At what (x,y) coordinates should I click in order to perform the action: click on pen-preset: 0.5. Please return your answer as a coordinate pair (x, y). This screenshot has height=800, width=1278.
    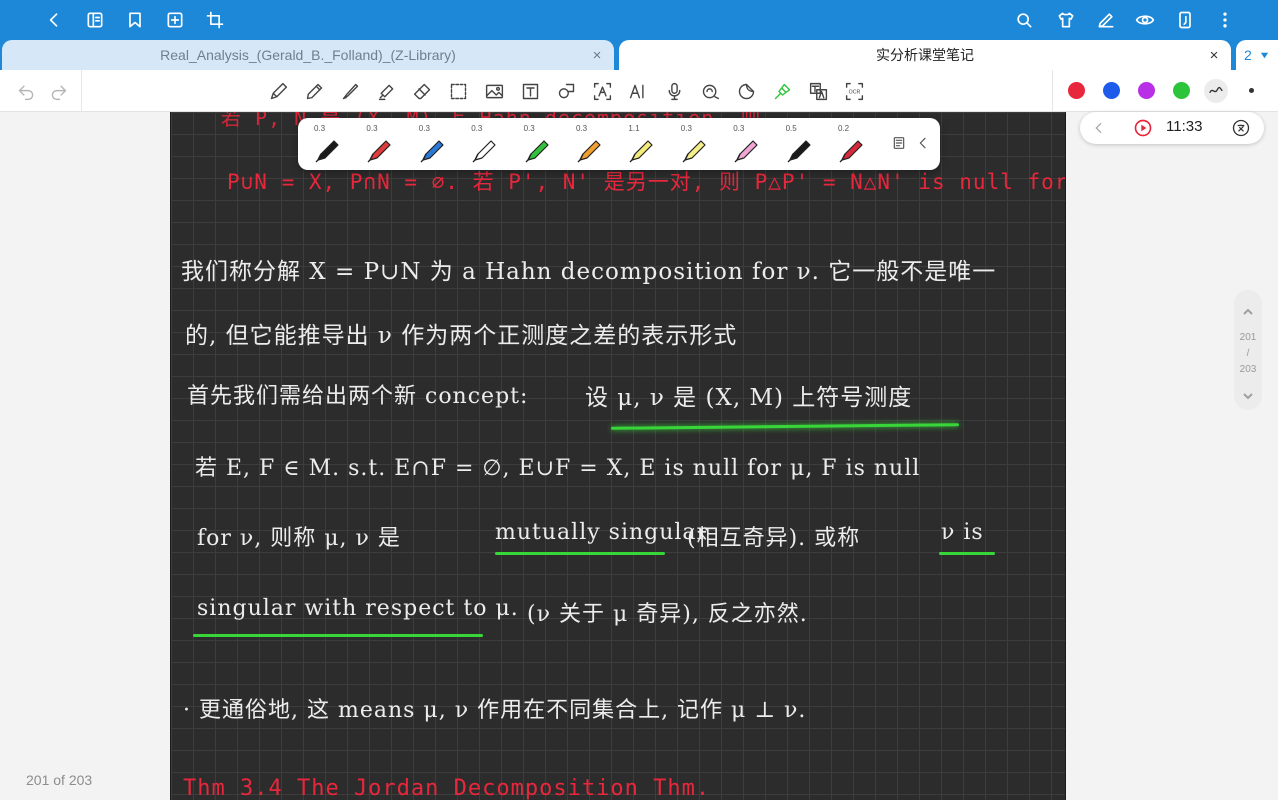
    Looking at the image, I should click on (797, 144).